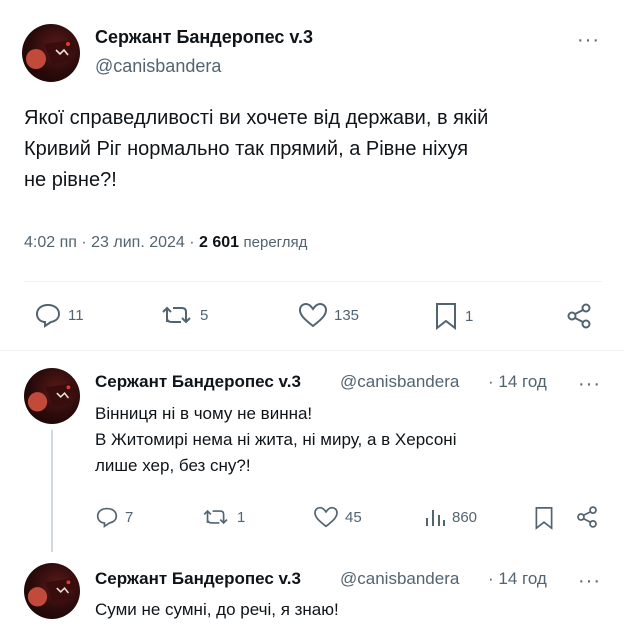  I want to click on bookmark-count: 1, so click(469, 316).